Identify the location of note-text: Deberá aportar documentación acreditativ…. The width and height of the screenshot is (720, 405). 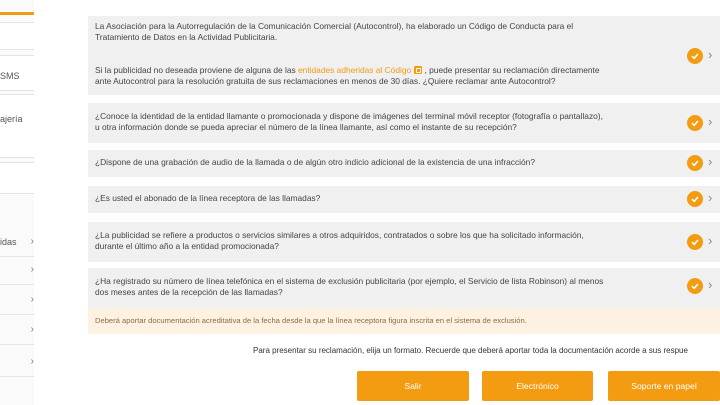
(311, 320).